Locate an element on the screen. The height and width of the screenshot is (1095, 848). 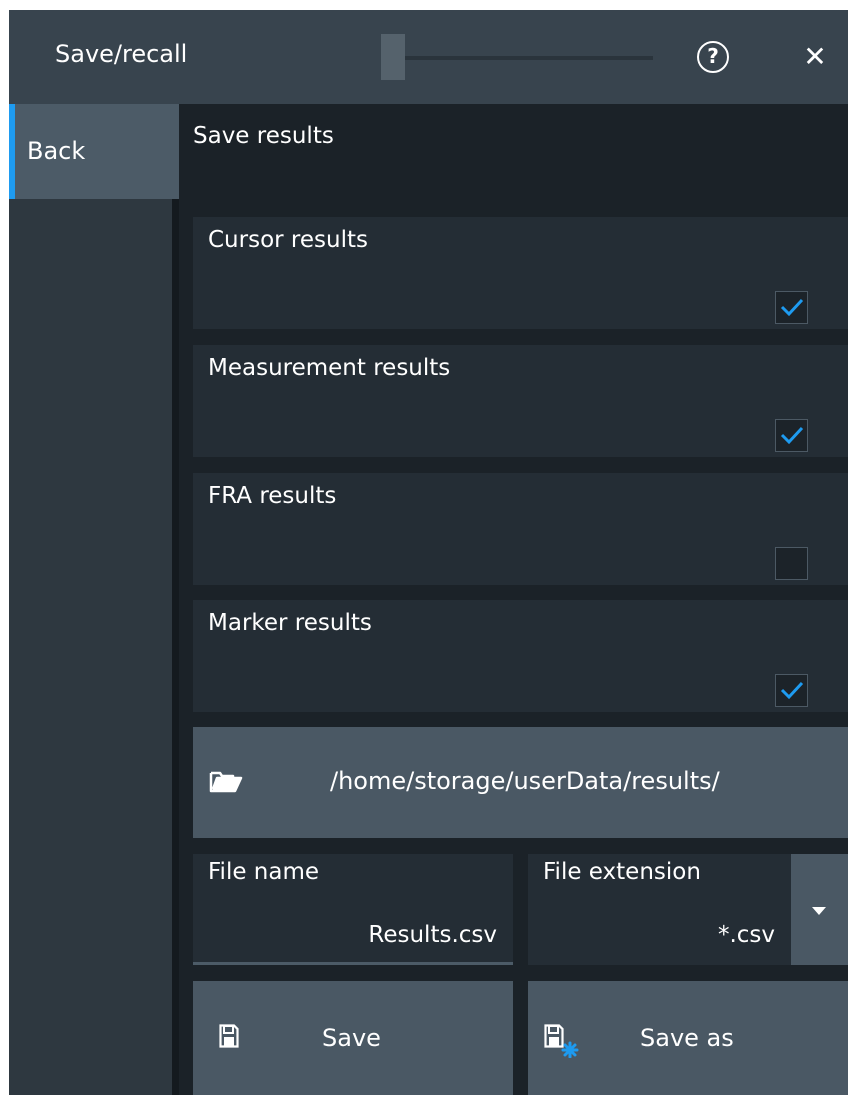
nav-divider is located at coordinates (175, 647).